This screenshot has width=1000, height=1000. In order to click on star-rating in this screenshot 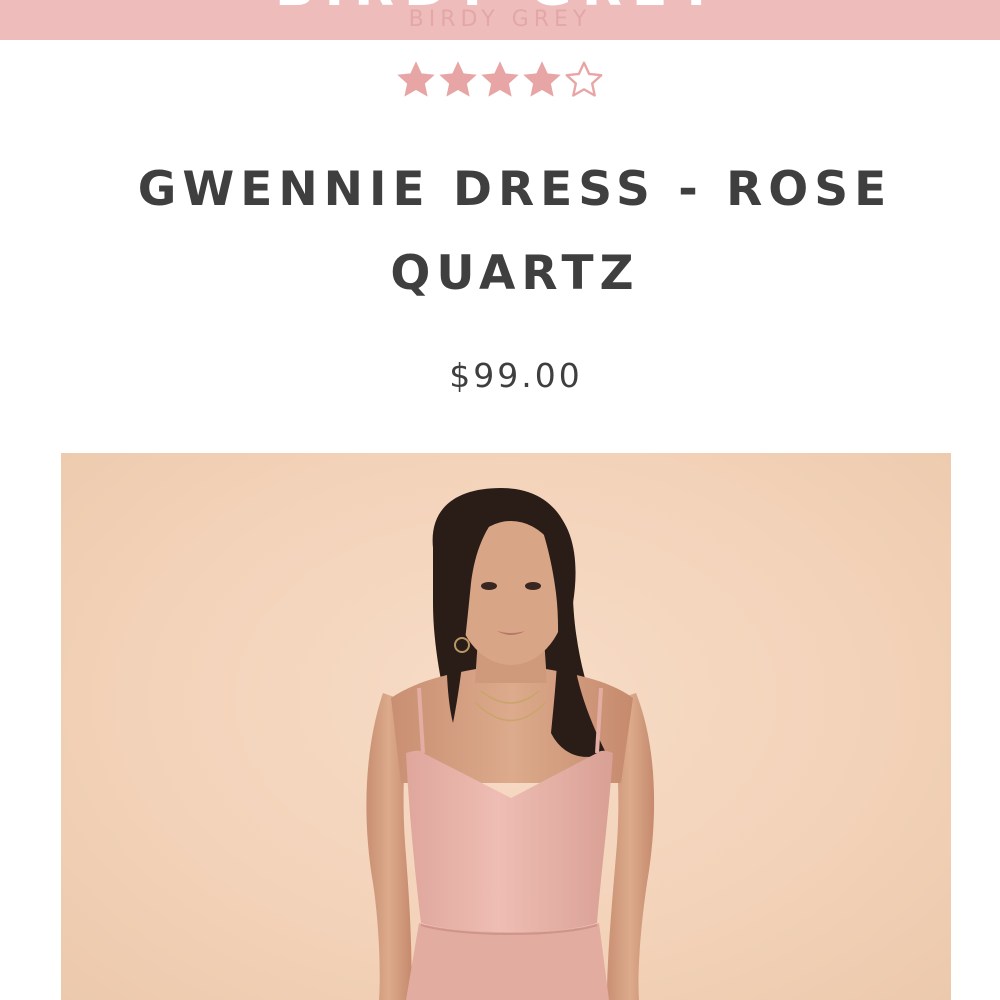, I will do `click(500, 80)`.